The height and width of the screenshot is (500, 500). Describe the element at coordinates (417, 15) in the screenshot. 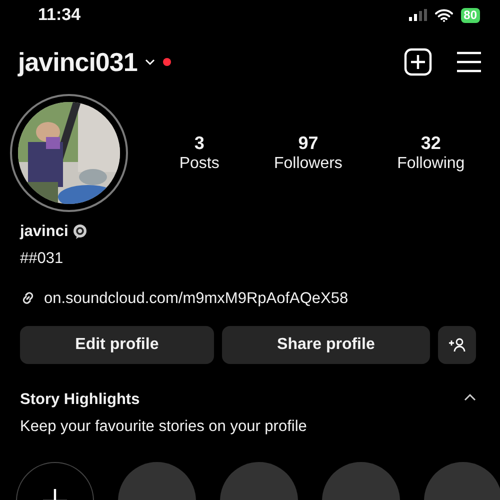

I see `signal-icon` at that location.